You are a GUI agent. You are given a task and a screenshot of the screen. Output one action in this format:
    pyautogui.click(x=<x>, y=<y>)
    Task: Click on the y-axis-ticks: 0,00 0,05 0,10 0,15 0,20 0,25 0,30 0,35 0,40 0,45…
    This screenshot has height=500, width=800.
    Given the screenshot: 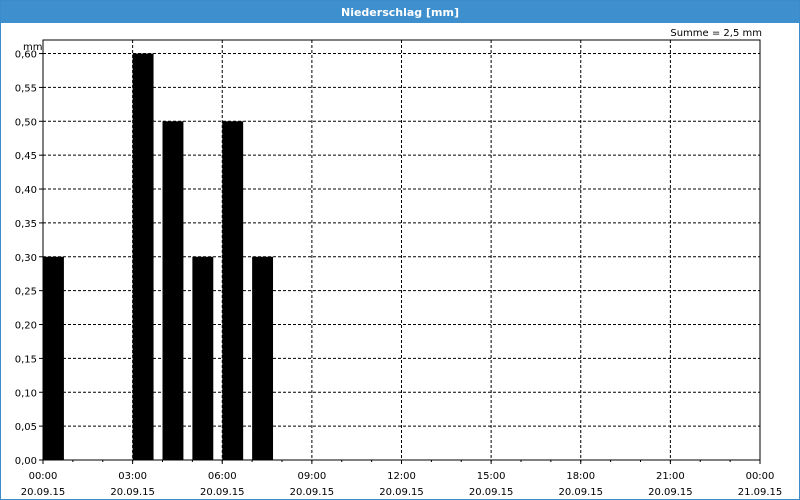 What is the action you would take?
    pyautogui.click(x=29, y=258)
    